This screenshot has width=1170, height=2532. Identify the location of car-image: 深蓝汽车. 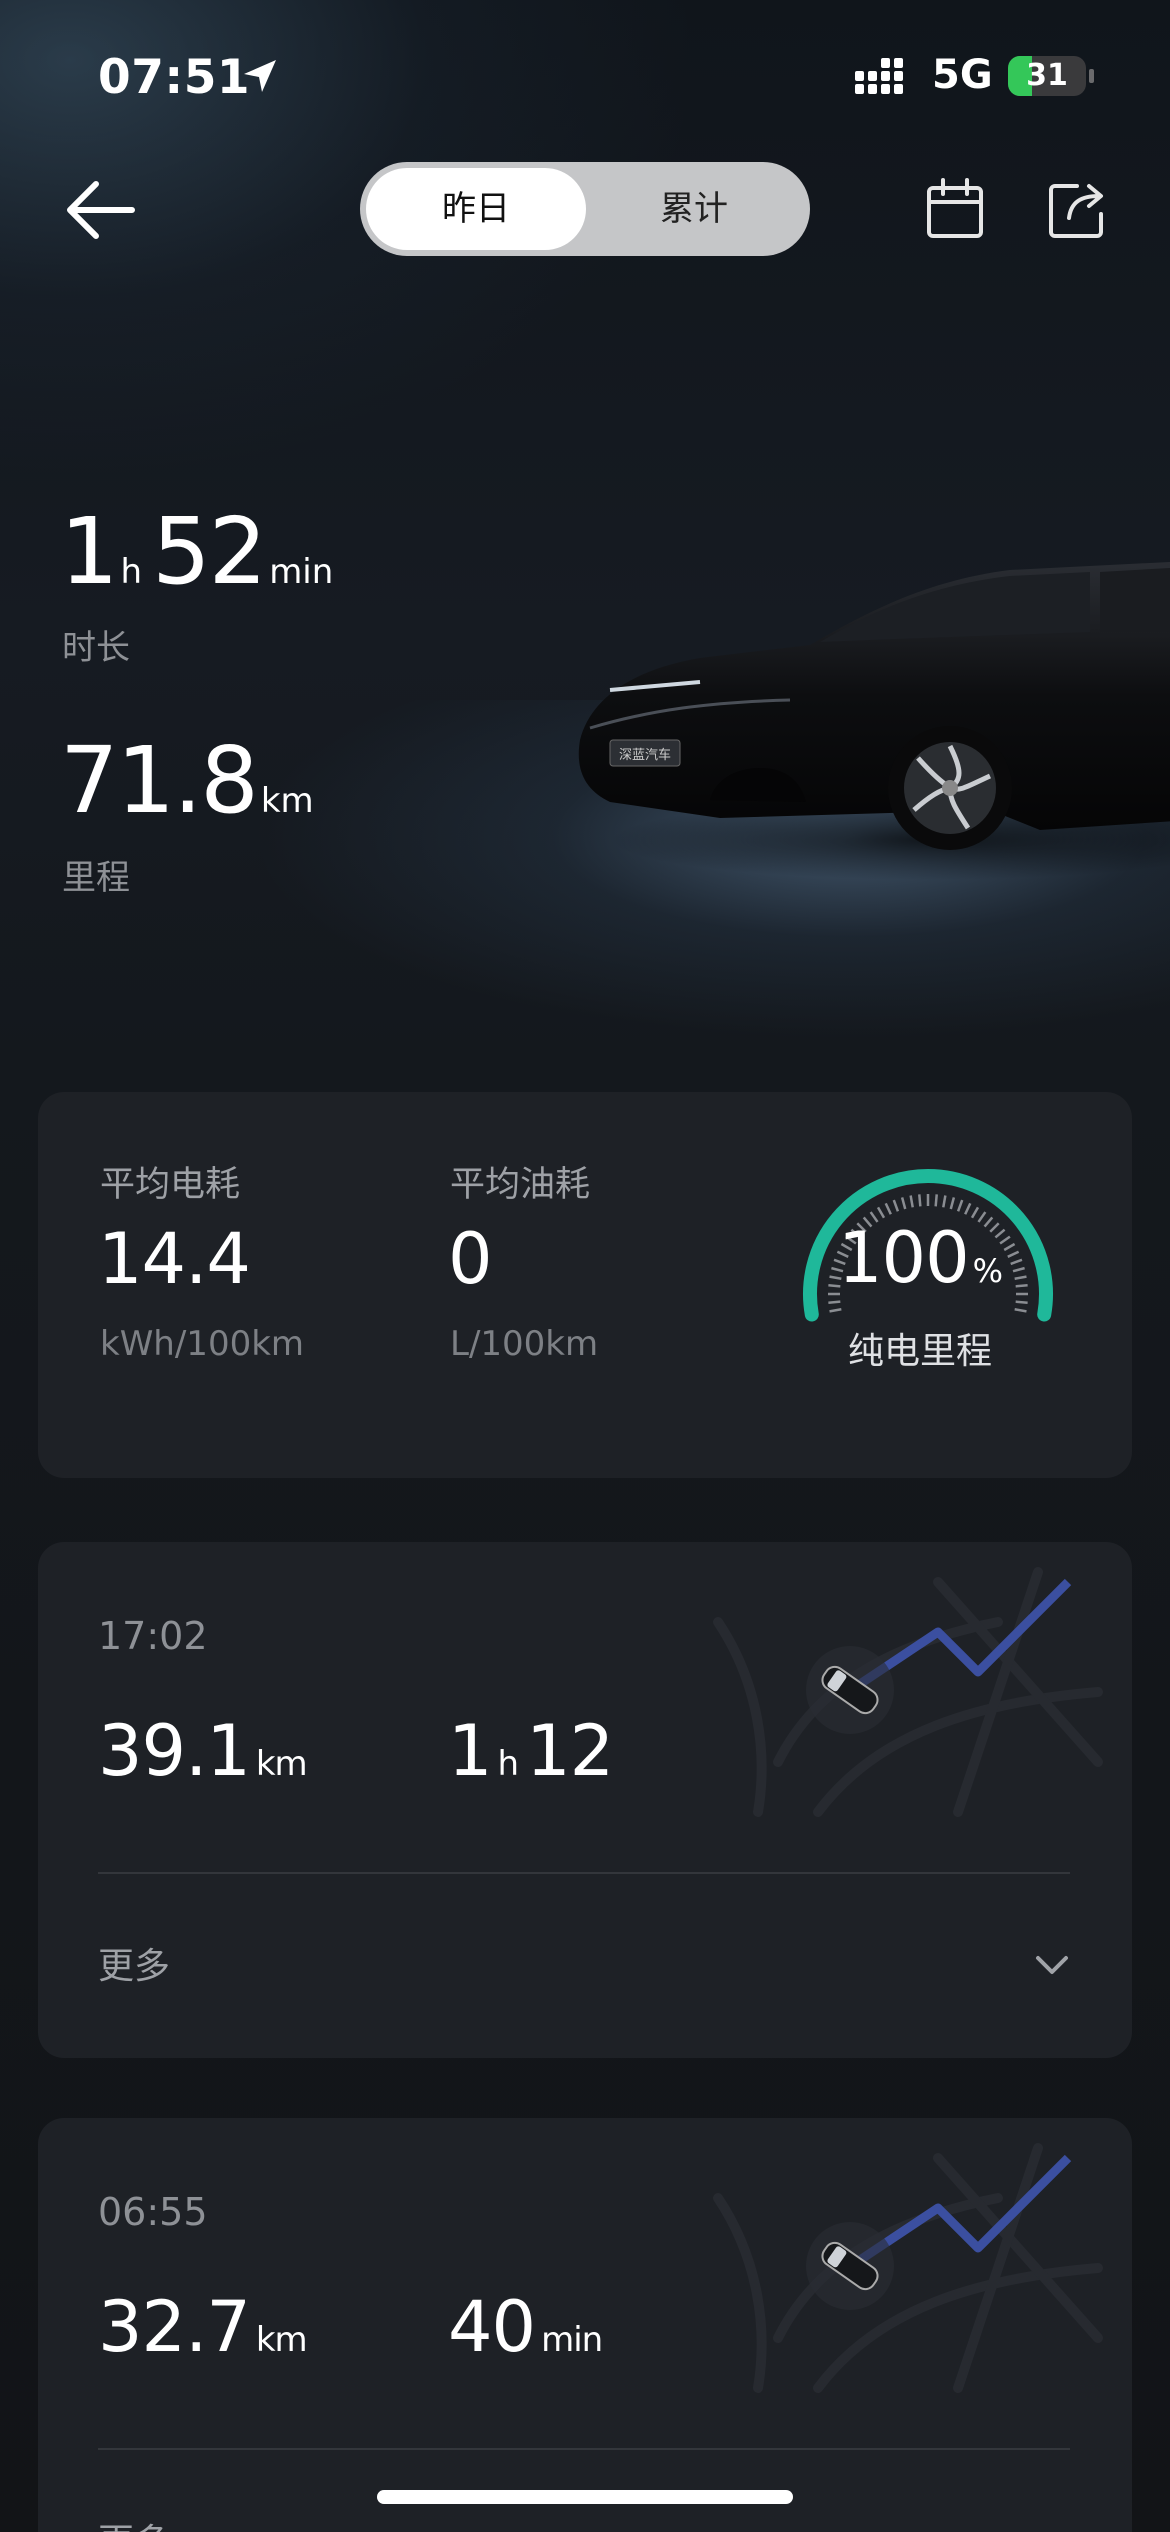
(874, 721).